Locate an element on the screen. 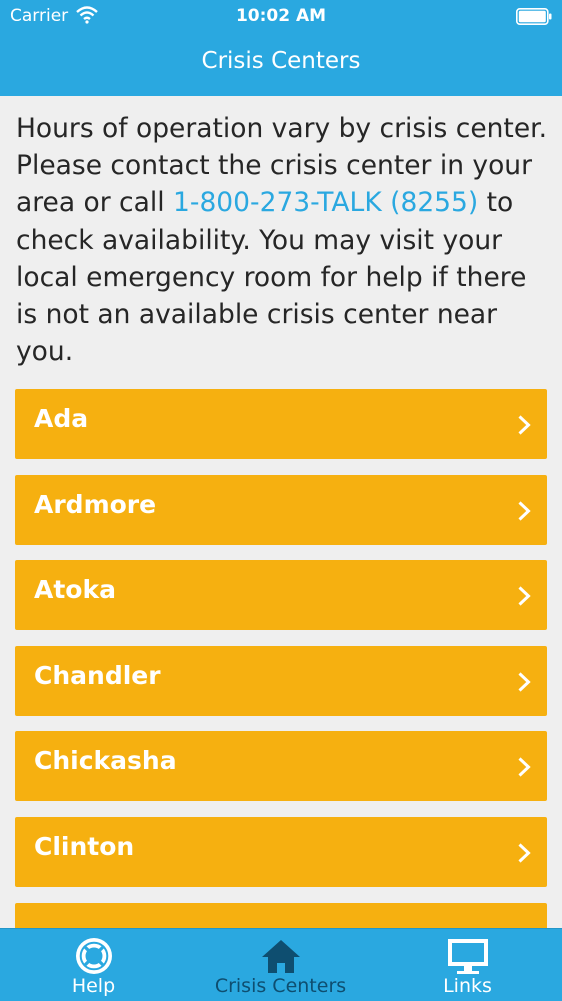 The width and height of the screenshot is (562, 1001). crisis-center-name: Ardmore is located at coordinates (95, 504).